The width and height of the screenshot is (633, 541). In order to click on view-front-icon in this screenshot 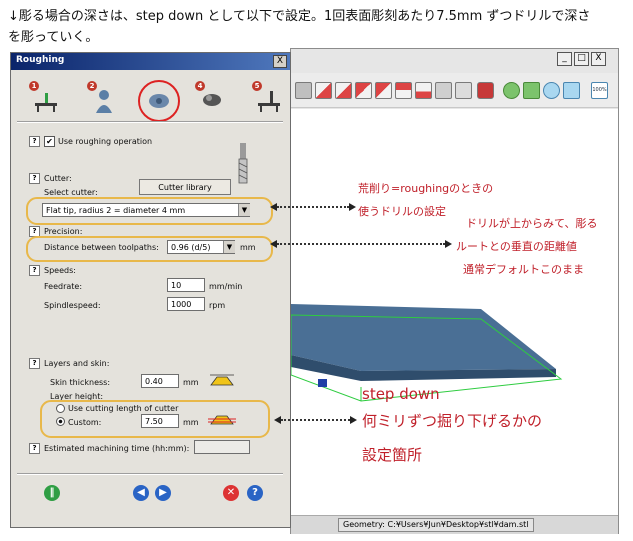, I will do `click(323, 90)`.